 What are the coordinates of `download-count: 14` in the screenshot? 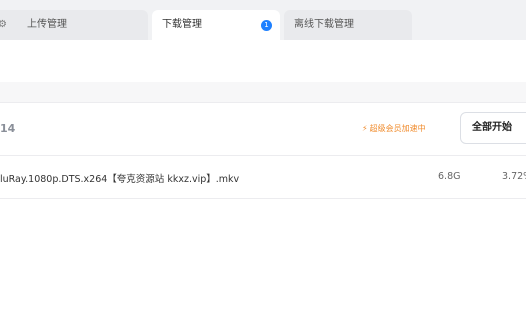 It's located at (8, 128).